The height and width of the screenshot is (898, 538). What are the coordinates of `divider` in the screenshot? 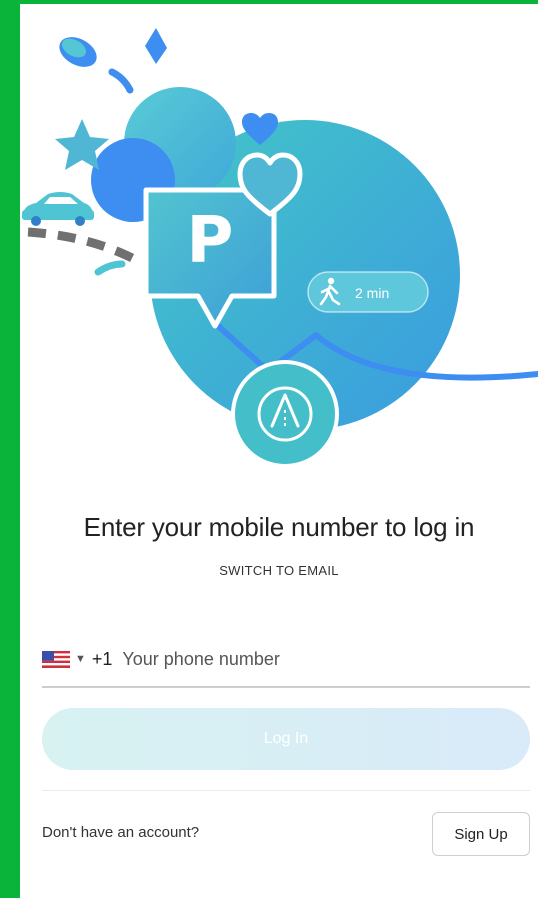 It's located at (286, 790).